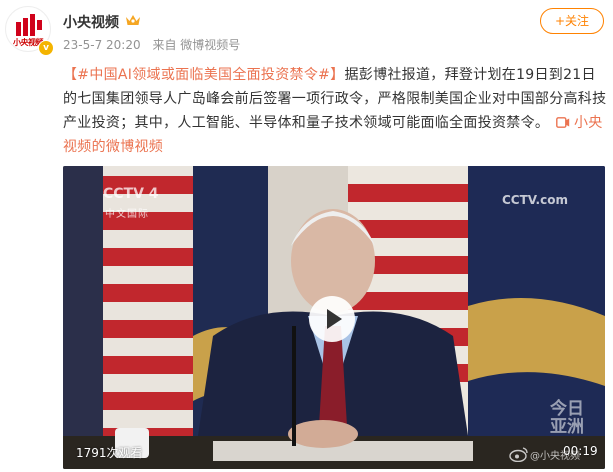 Image resolution: width=613 pixels, height=472 pixels. What do you see at coordinates (518, 454) in the screenshot?
I see `weibo-logo-icon` at bounding box center [518, 454].